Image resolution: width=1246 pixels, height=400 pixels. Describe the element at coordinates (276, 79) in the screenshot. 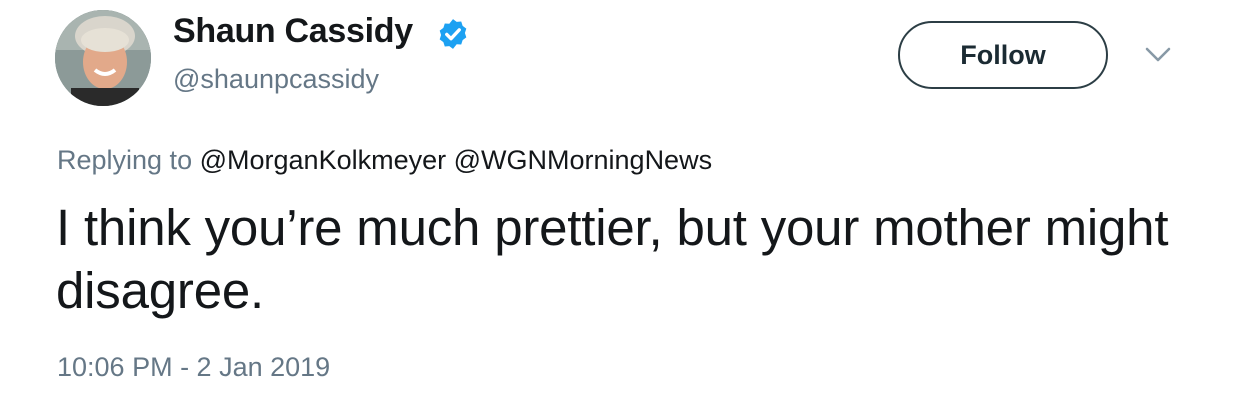

I see `user-handle: @shaunpcassidy` at that location.